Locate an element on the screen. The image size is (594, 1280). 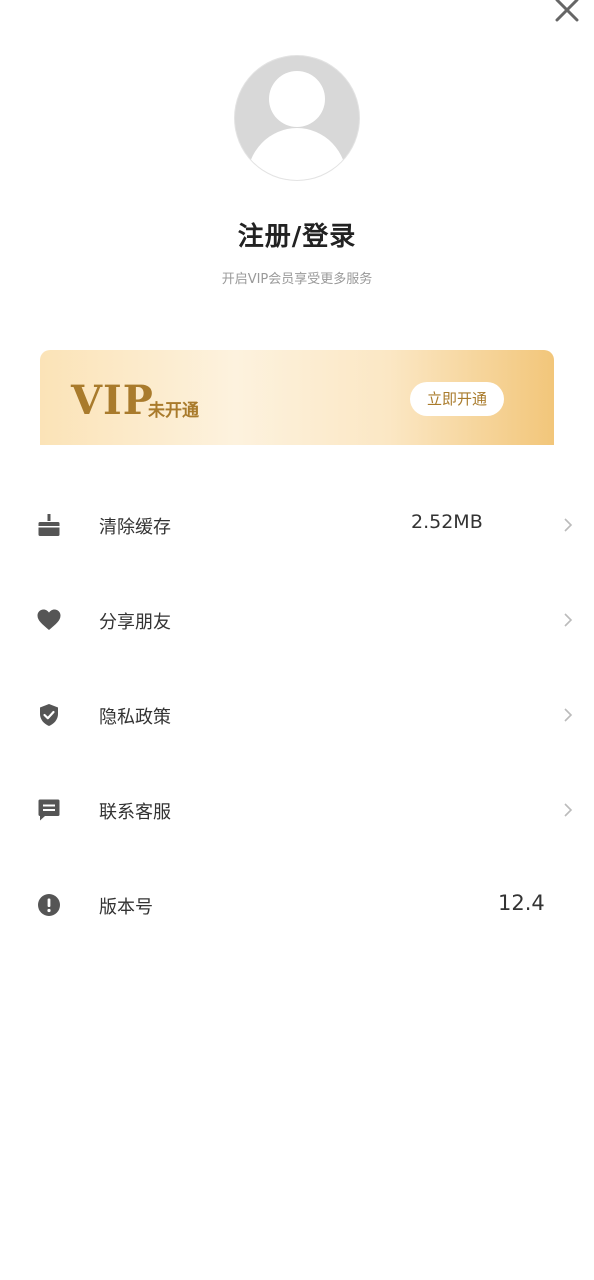
menu-item-version: 版本号 12.4 is located at coordinates (297, 905).